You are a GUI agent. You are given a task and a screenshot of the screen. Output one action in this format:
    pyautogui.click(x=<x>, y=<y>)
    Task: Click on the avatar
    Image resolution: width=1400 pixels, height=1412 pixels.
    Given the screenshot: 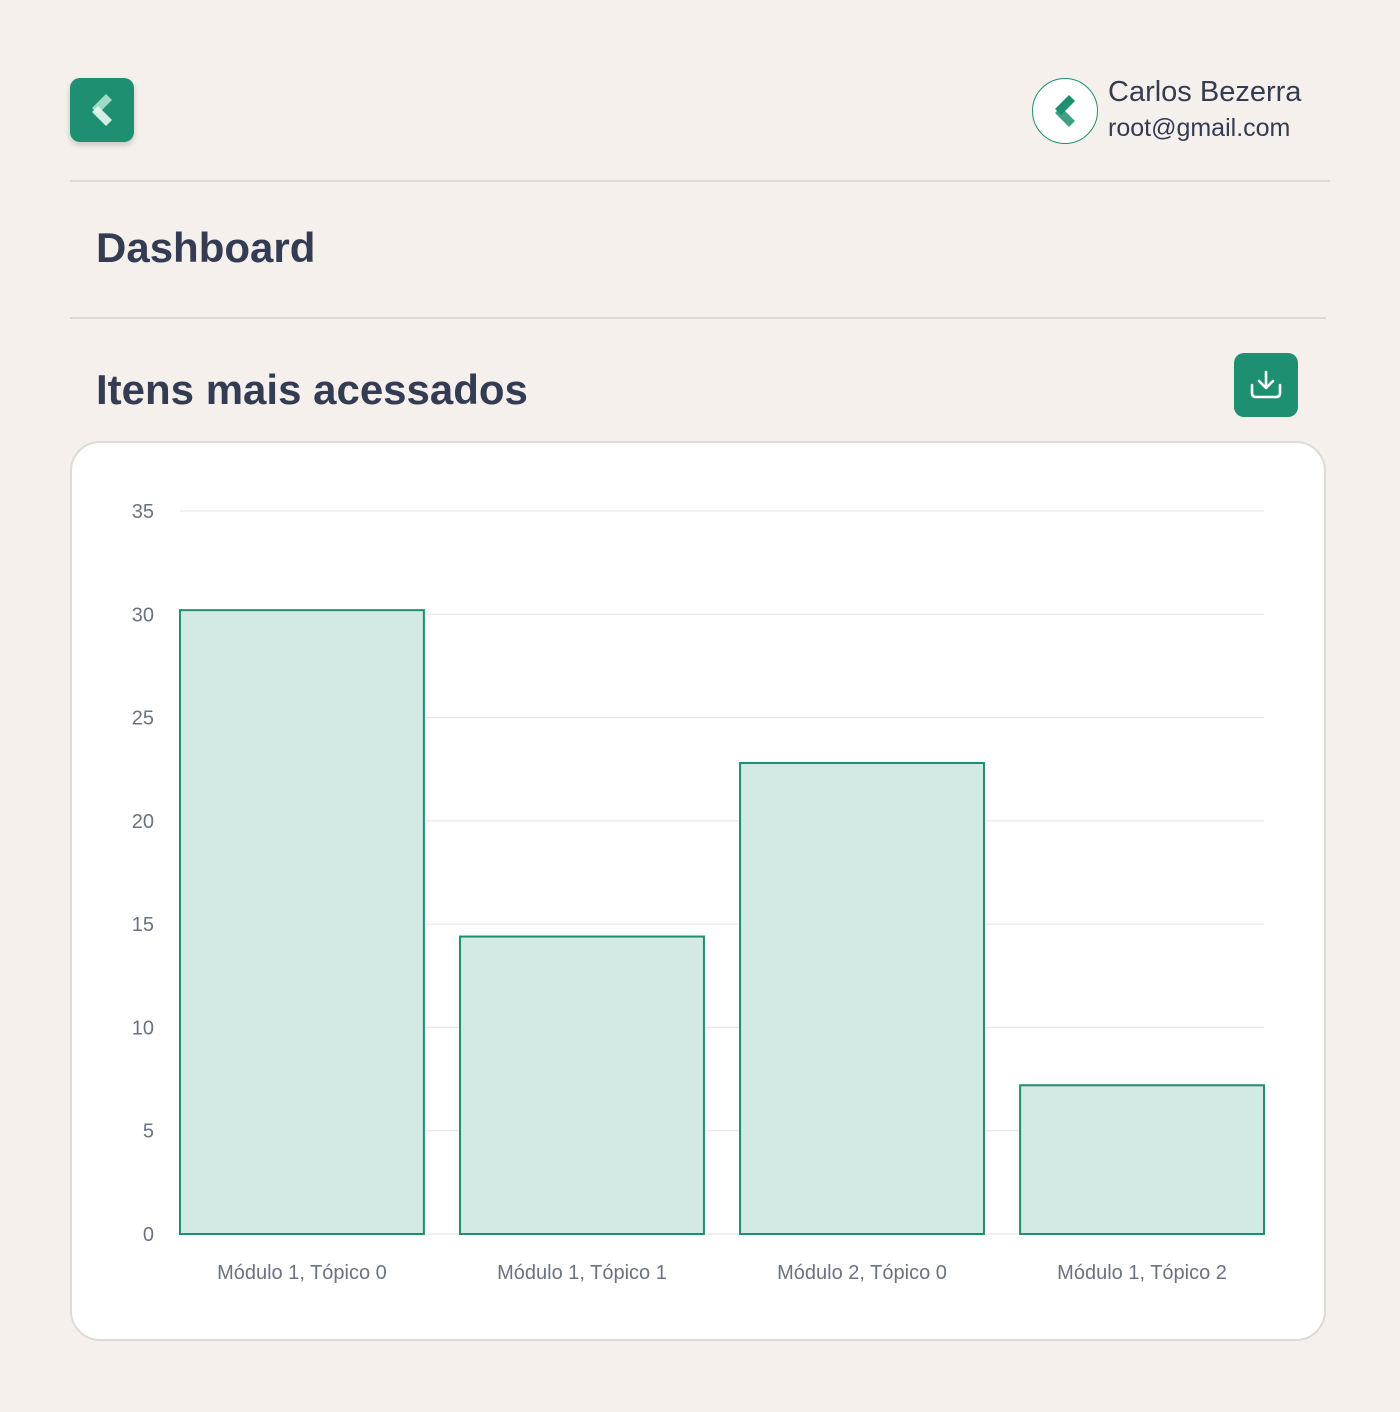 What is the action you would take?
    pyautogui.click(x=1065, y=111)
    